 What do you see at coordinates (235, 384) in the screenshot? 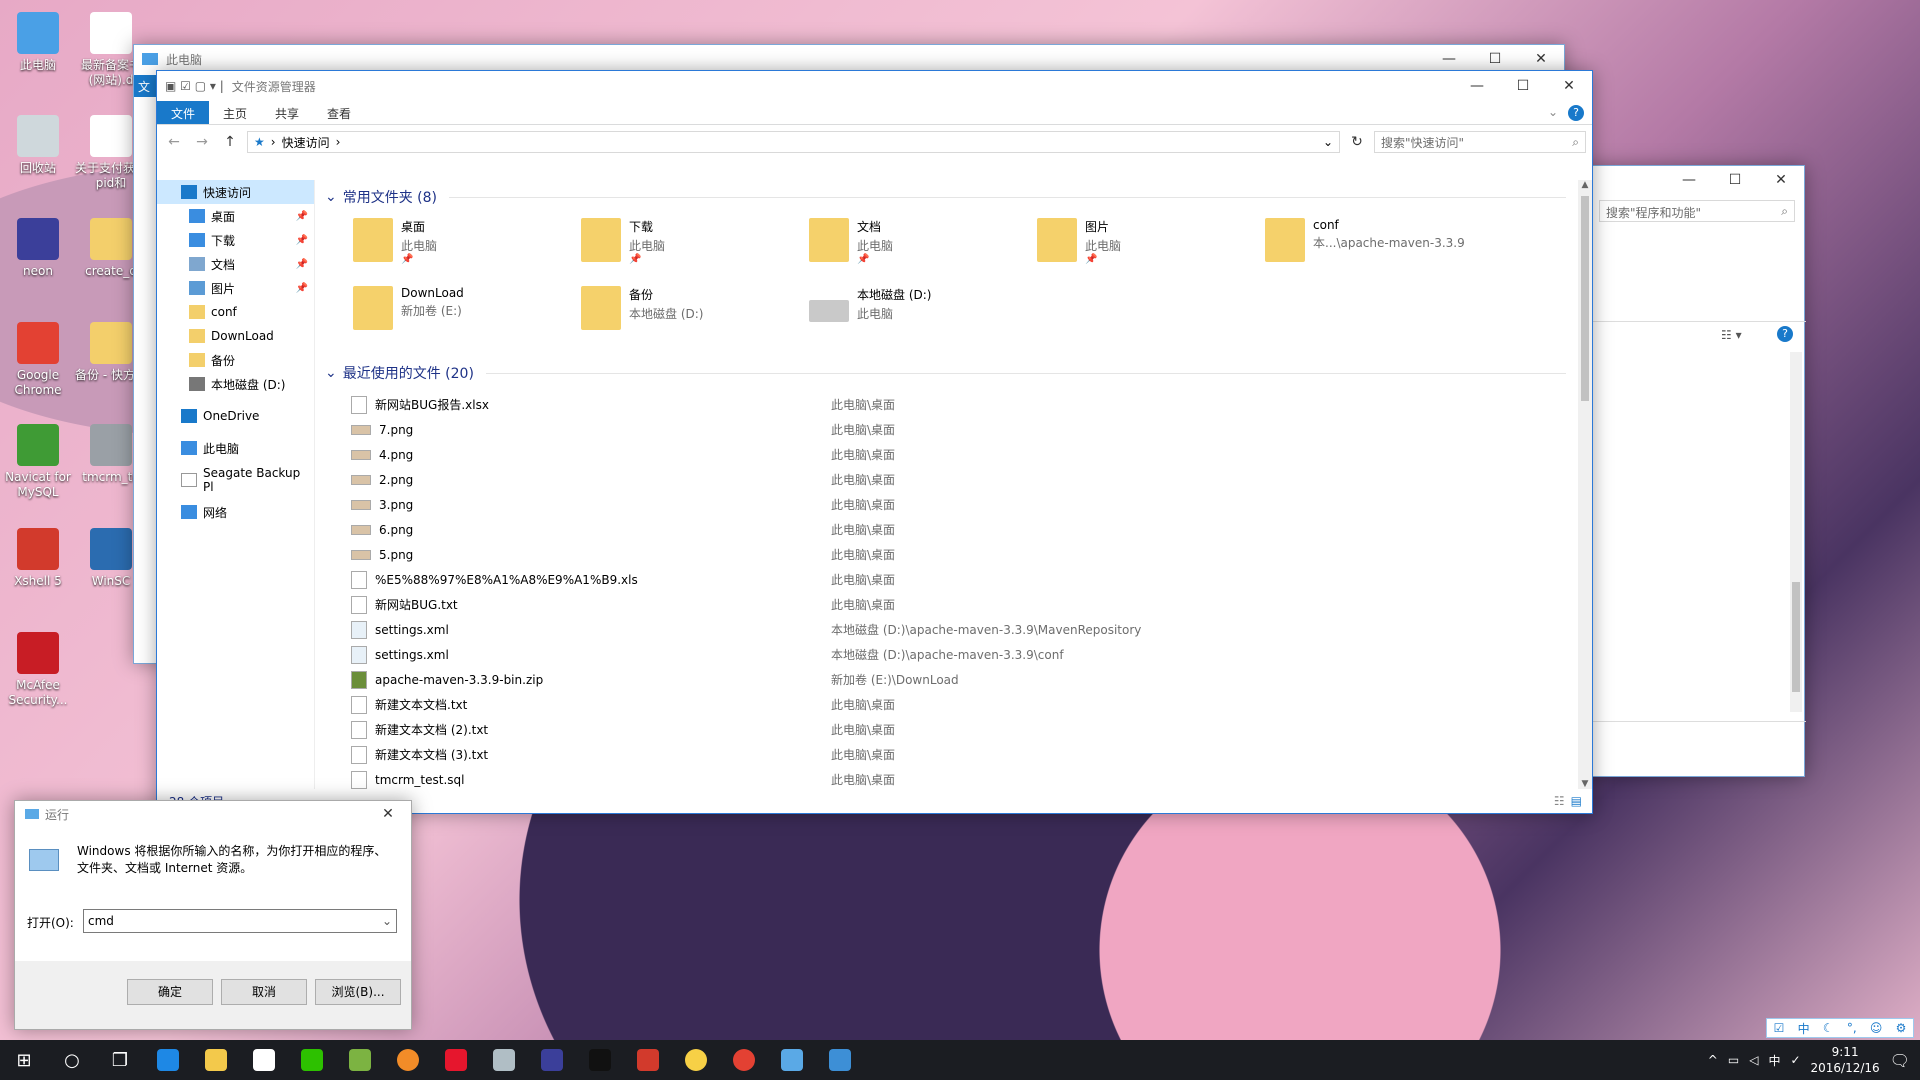
I see `nav-item: 本地磁盘 (D:)` at bounding box center [235, 384].